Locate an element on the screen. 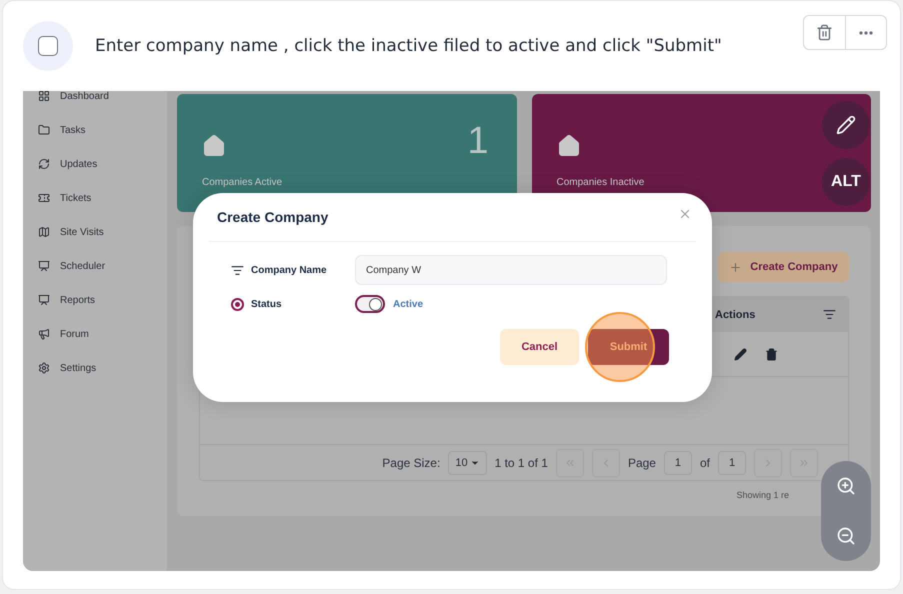 The width and height of the screenshot is (903, 594). status-radio is located at coordinates (237, 304).